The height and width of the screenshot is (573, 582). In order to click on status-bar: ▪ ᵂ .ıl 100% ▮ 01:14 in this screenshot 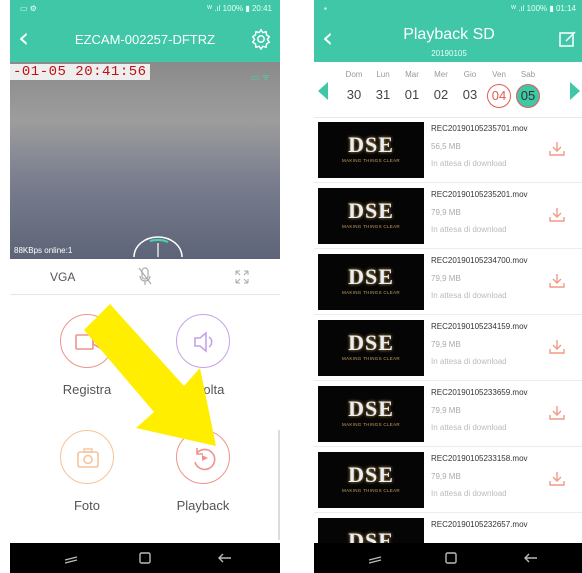, I will do `click(448, 9)`.